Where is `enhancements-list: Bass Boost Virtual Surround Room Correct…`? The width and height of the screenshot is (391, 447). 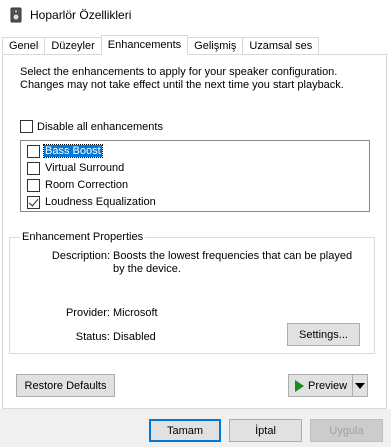
enhancements-list: Bass Boost Virtual Surround Room Correct… is located at coordinates (195, 176).